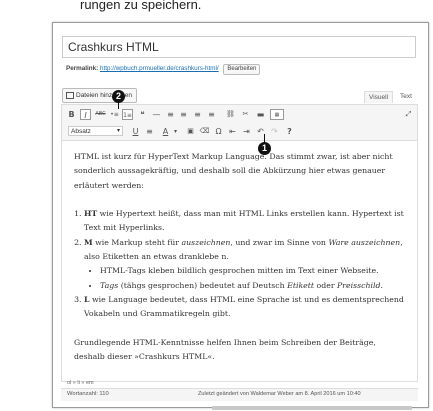  Describe the element at coordinates (406, 96) in the screenshot. I see `tab-text: Text` at that location.